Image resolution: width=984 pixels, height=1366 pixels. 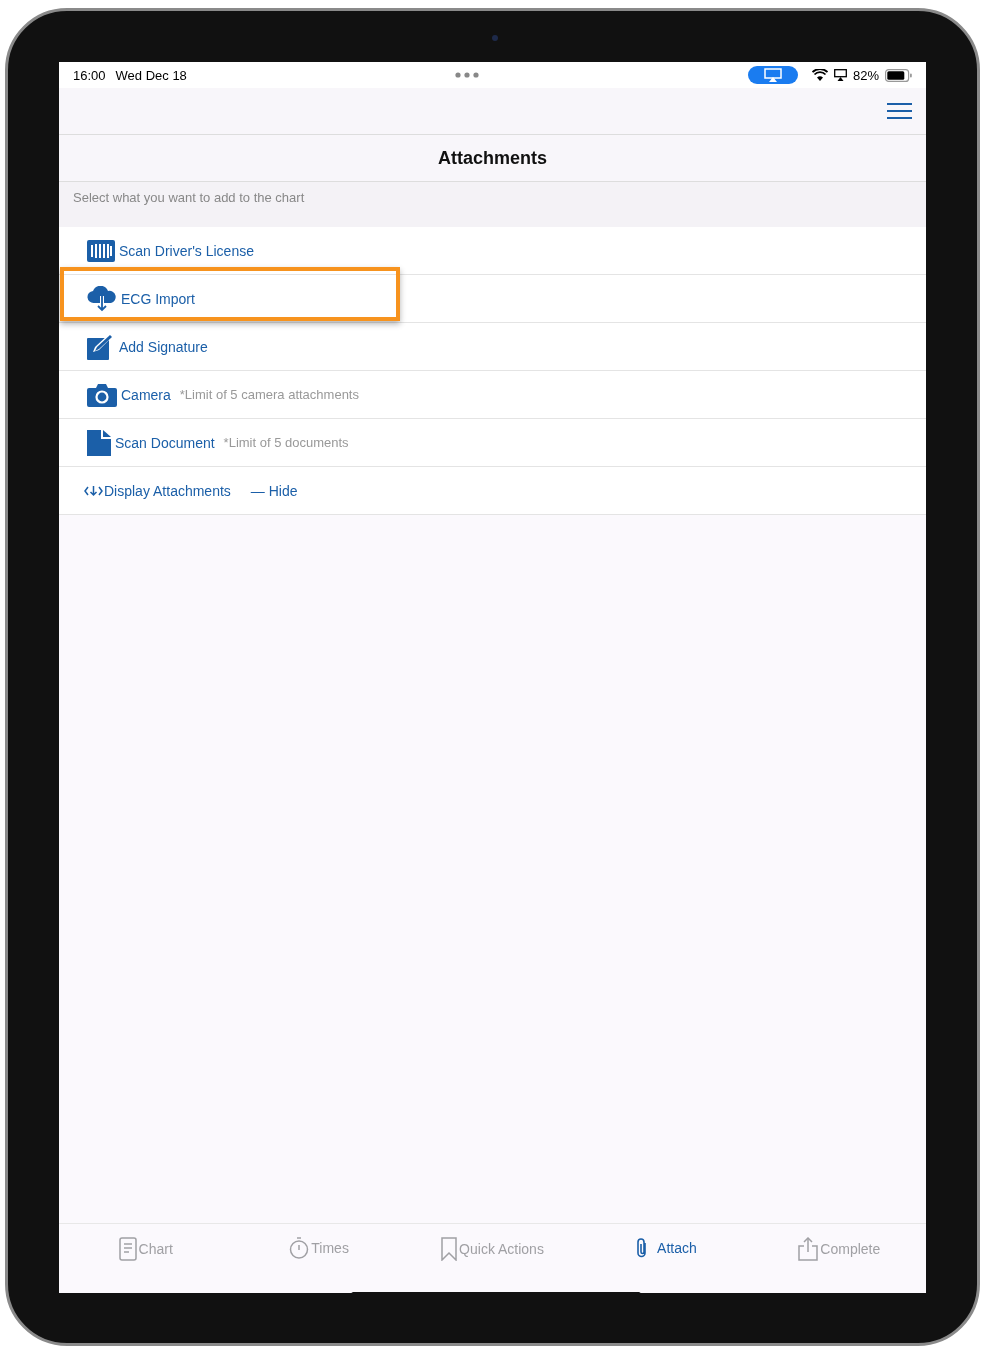 What do you see at coordinates (449, 1249) in the screenshot?
I see `bookmark-icon` at bounding box center [449, 1249].